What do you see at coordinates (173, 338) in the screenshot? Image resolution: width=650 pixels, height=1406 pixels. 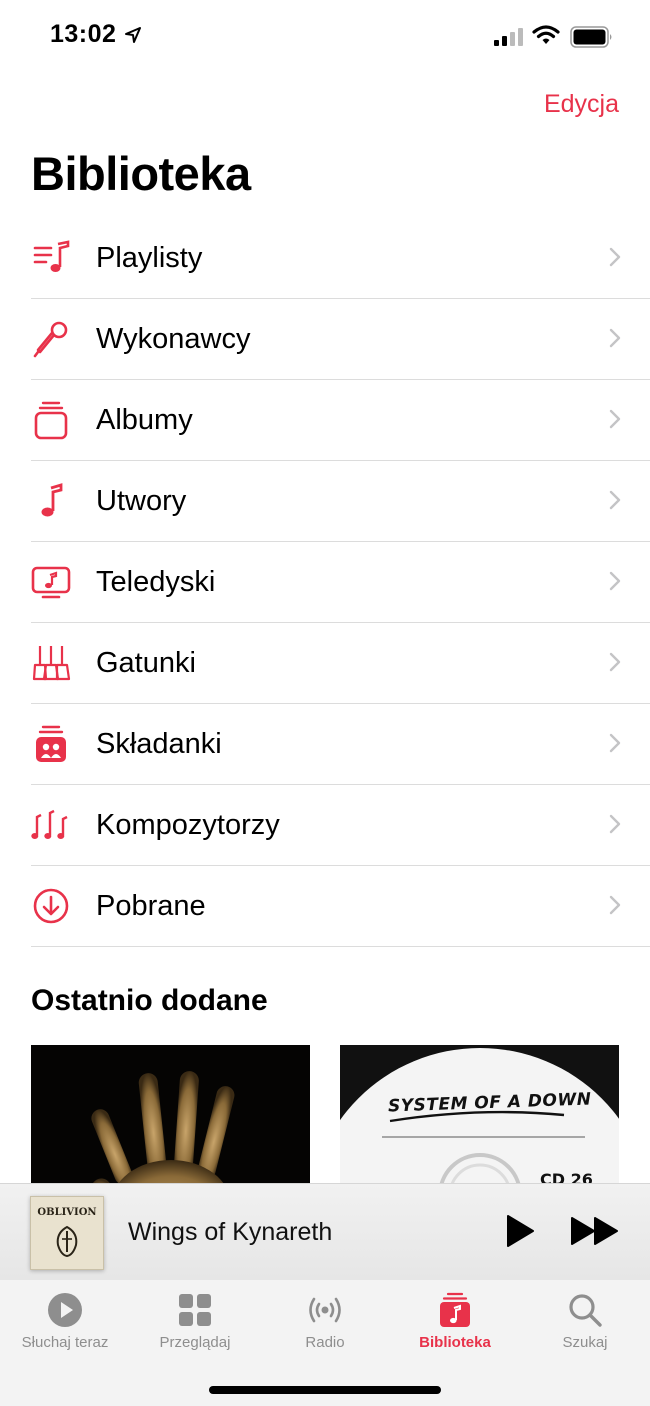 I see `library-item-label: Wykonawcy` at bounding box center [173, 338].